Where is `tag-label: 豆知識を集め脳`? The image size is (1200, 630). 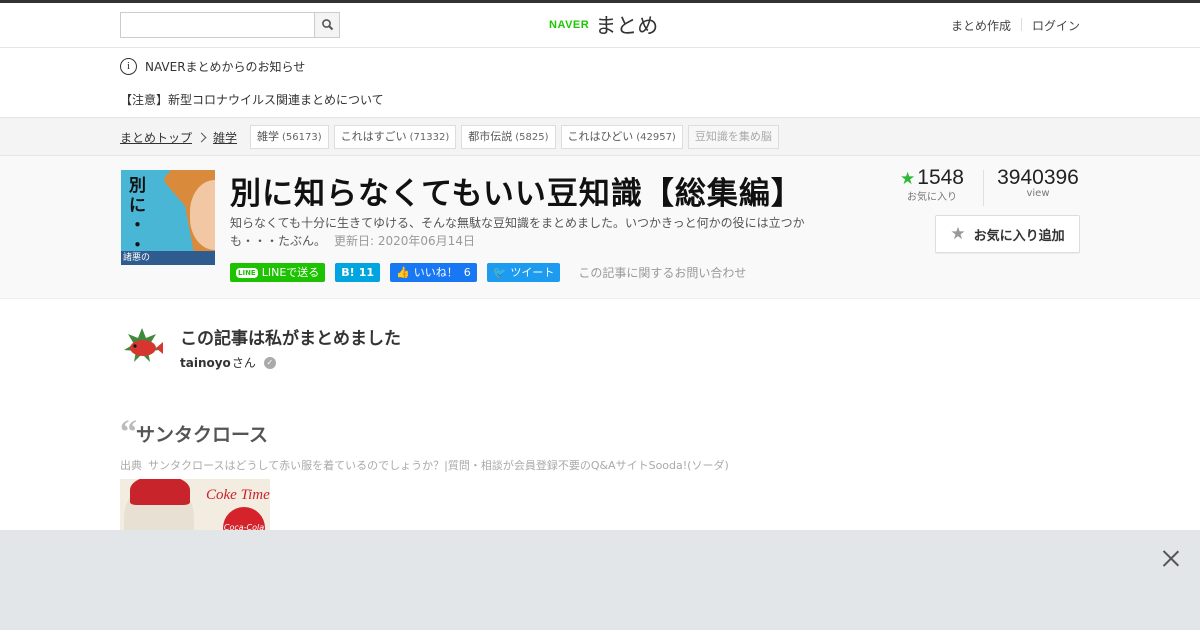 tag-label: 豆知識を集め脳 is located at coordinates (733, 136).